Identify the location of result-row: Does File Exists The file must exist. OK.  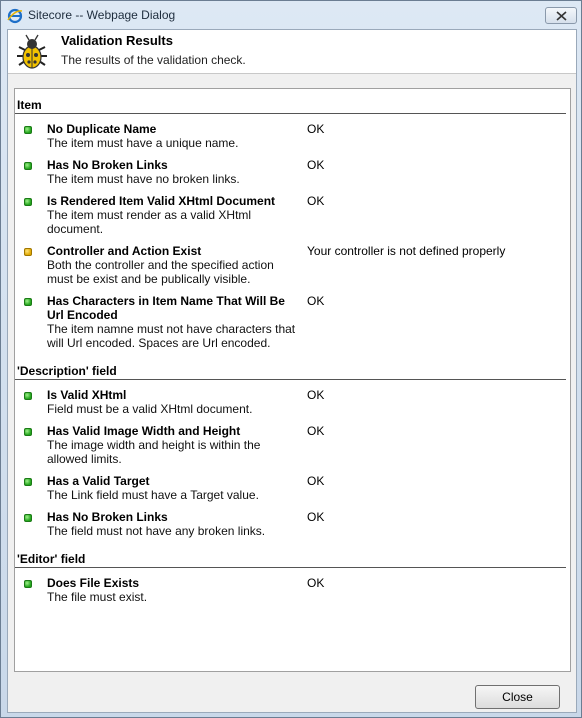
(292, 586).